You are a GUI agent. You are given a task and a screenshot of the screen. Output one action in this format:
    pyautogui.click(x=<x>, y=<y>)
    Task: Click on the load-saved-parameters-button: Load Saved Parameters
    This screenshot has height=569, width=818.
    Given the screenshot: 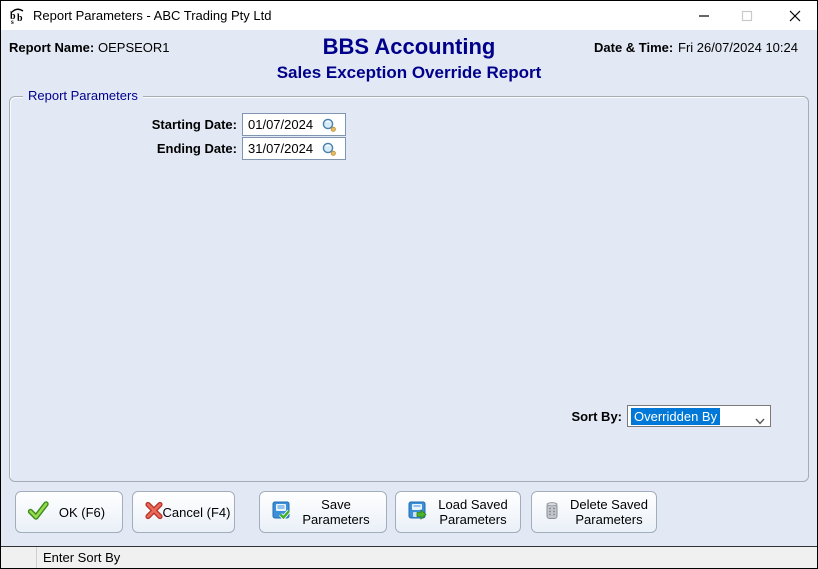 What is the action you would take?
    pyautogui.click(x=458, y=512)
    